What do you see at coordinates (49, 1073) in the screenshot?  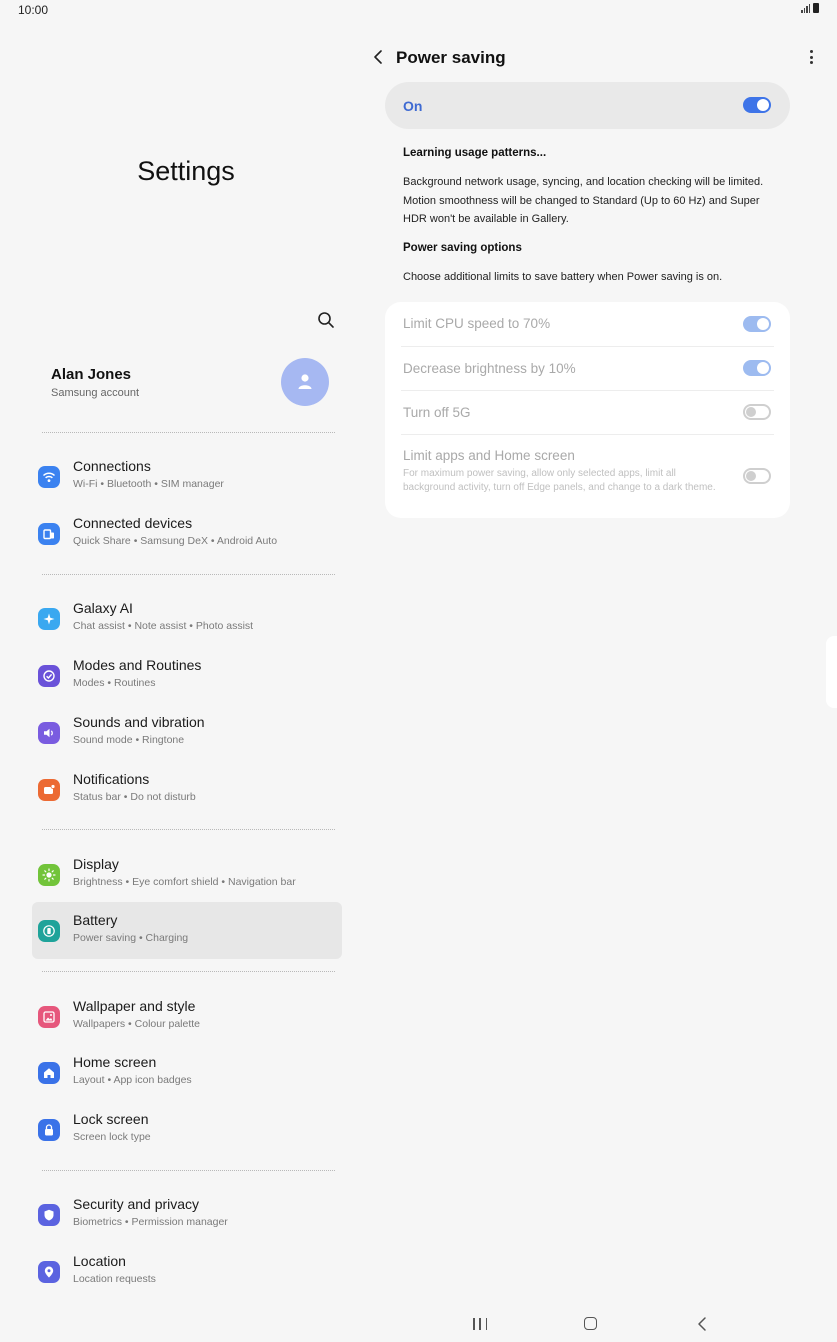 I see `home-icon` at bounding box center [49, 1073].